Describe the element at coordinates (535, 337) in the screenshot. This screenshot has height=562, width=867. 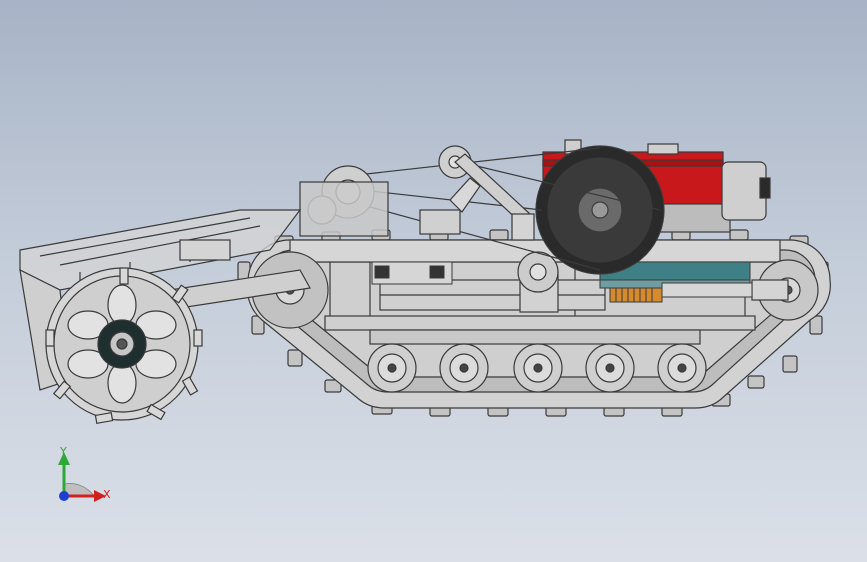
I see `frame-lower-rail` at that location.